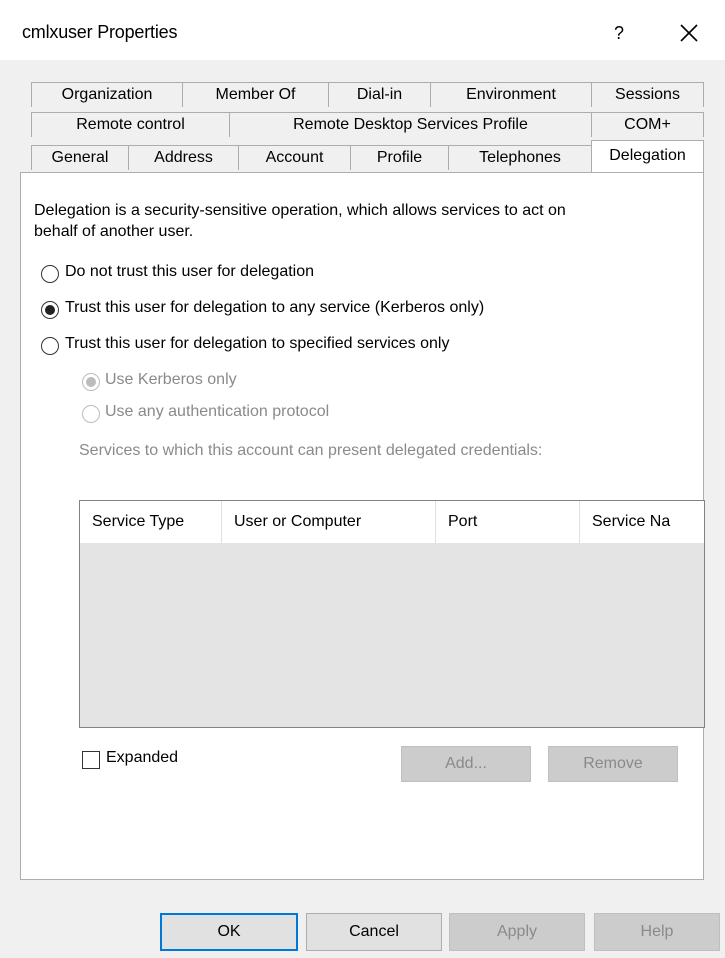  What do you see at coordinates (217, 412) in the screenshot?
I see `radio-use-any-protocol-label: Use any authentication protocol` at bounding box center [217, 412].